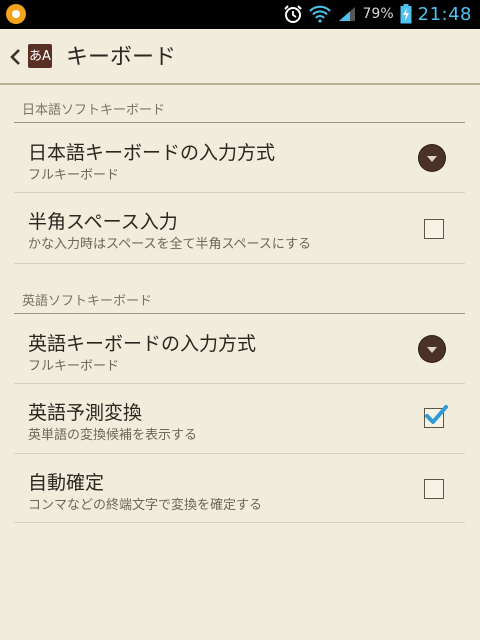 The image size is (480, 640). I want to click on section-header-english: 英語ソフトキーボード, so click(87, 301).